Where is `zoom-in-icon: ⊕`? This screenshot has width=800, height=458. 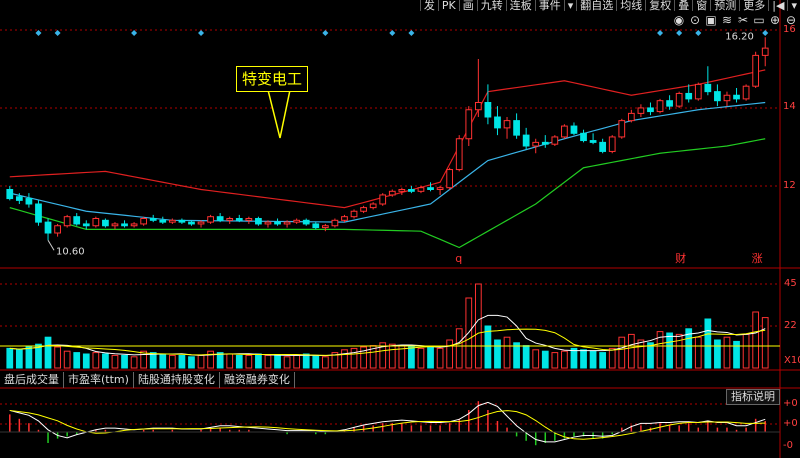 zoom-in-icon: ⊕ is located at coordinates (775, 20).